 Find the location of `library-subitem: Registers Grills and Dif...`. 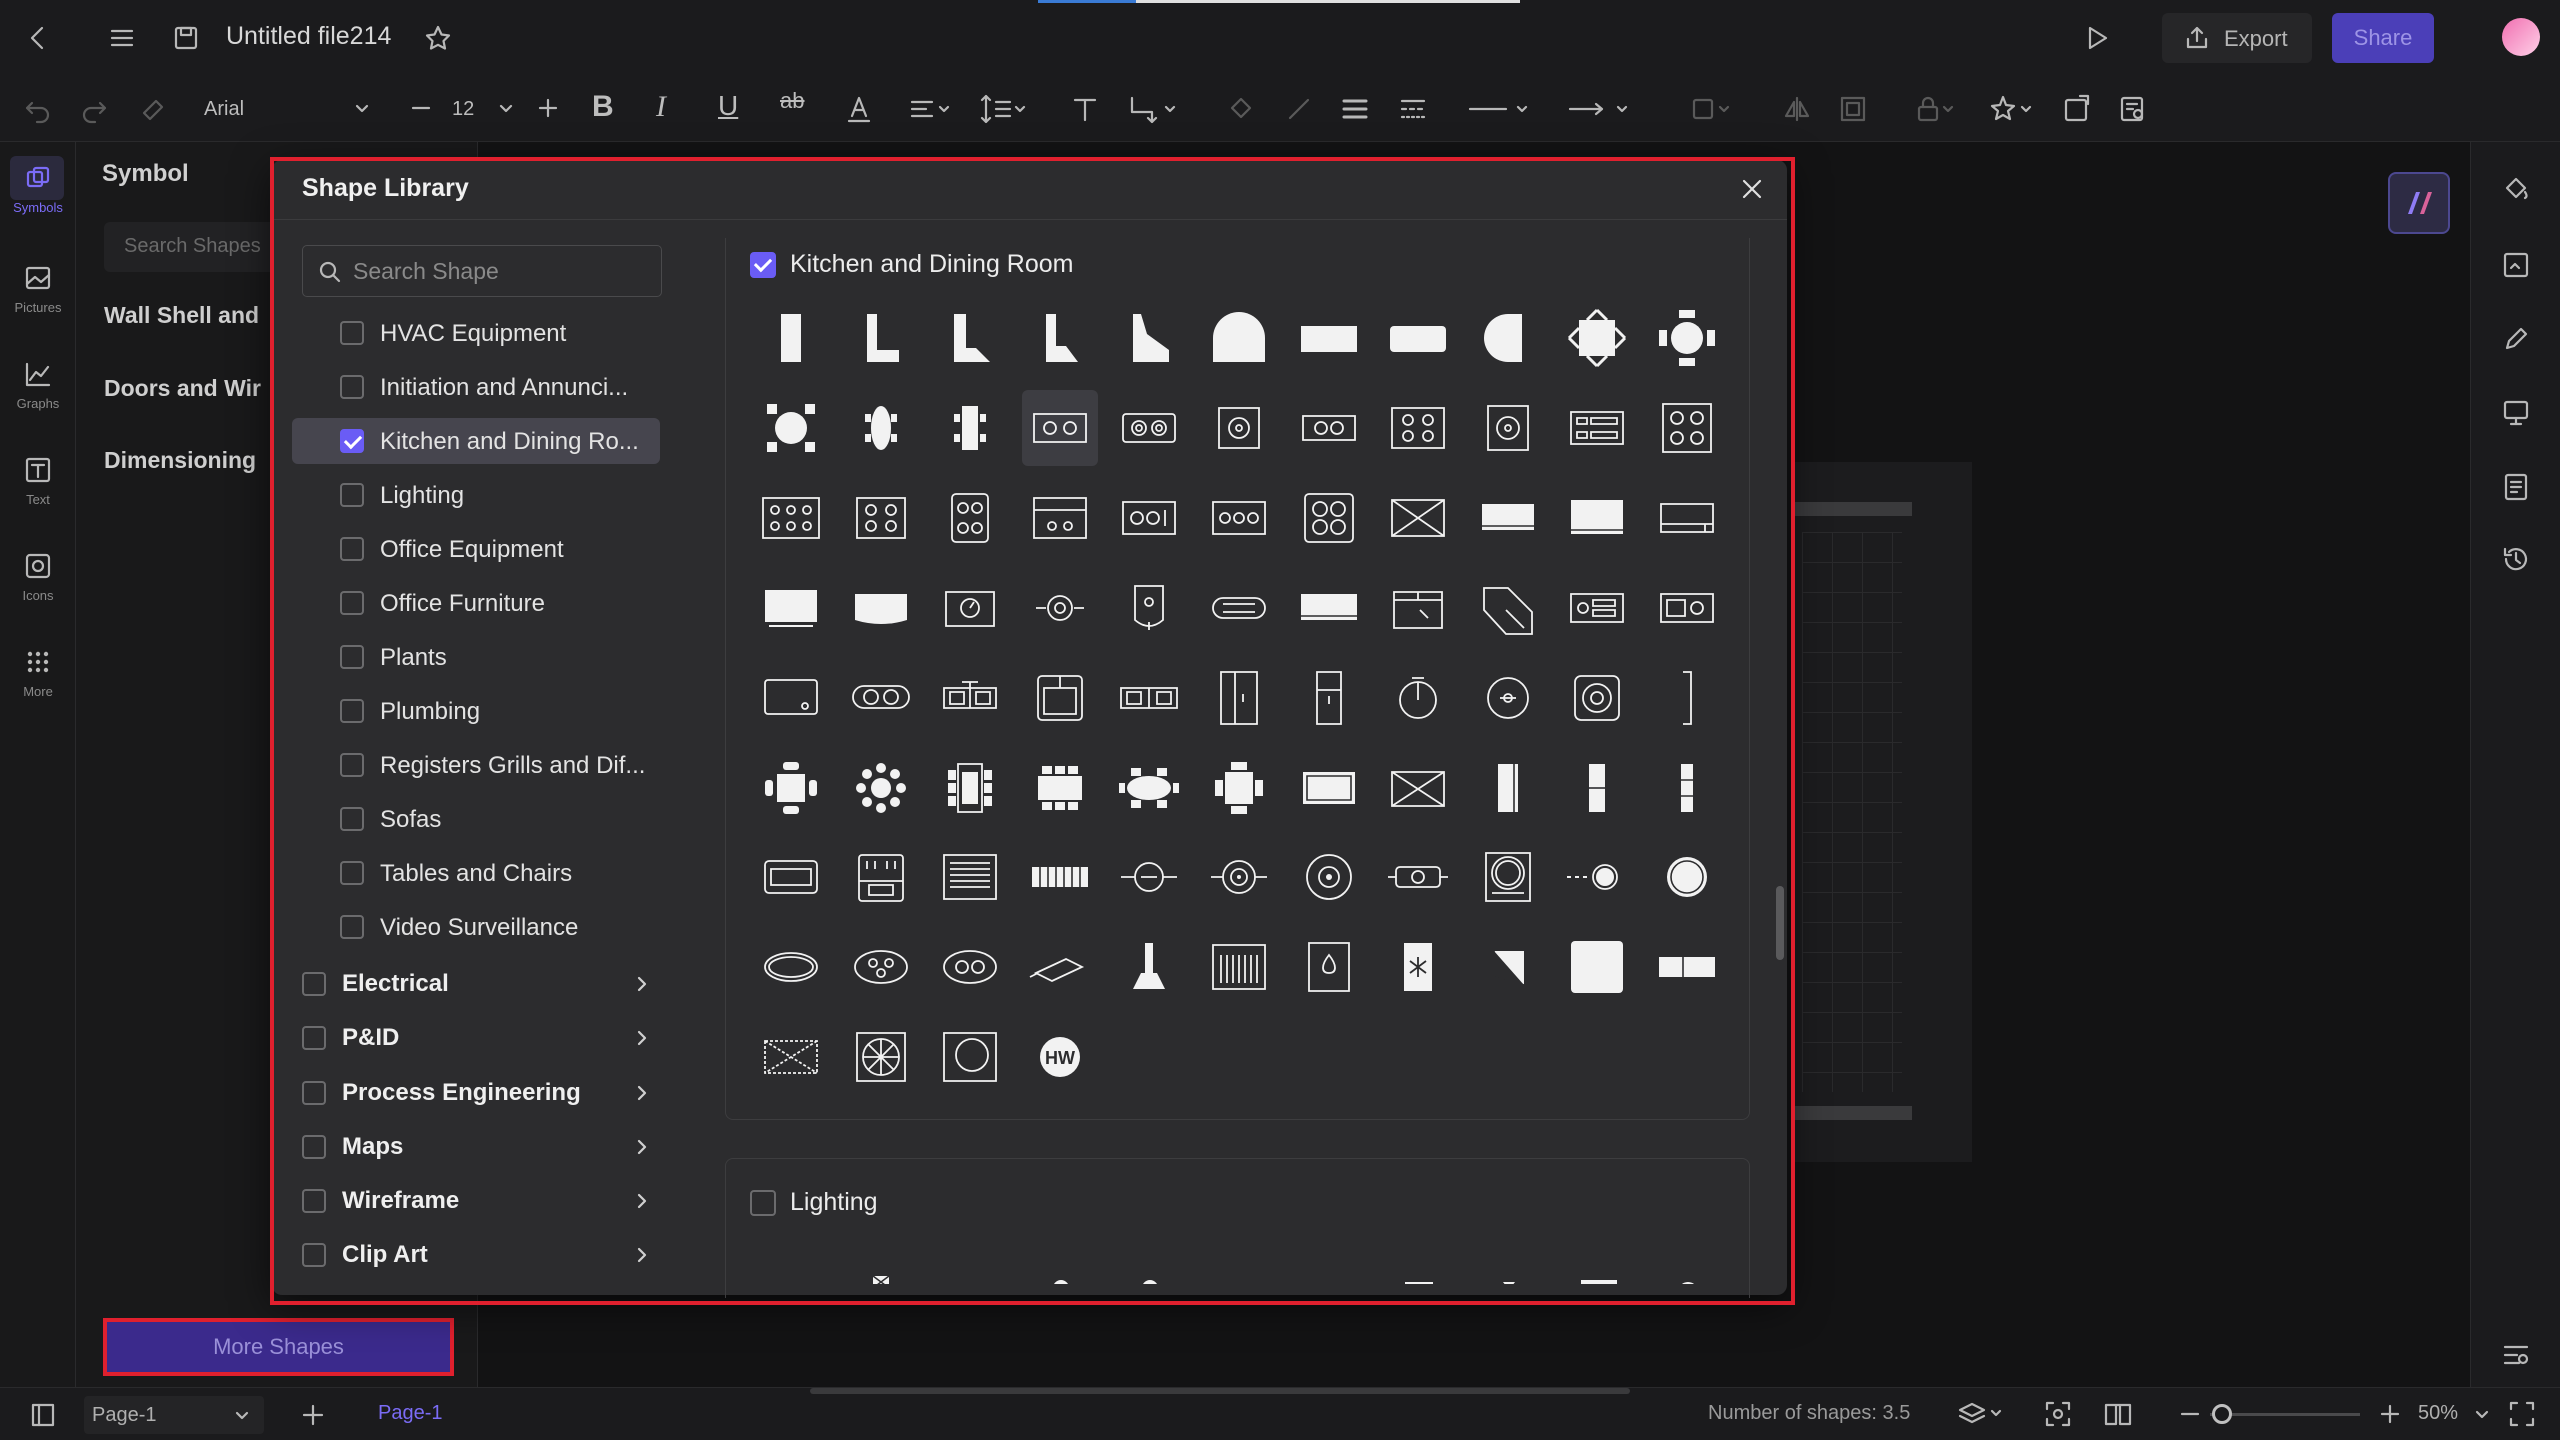

library-subitem: Registers Grills and Dif... is located at coordinates (476, 765).